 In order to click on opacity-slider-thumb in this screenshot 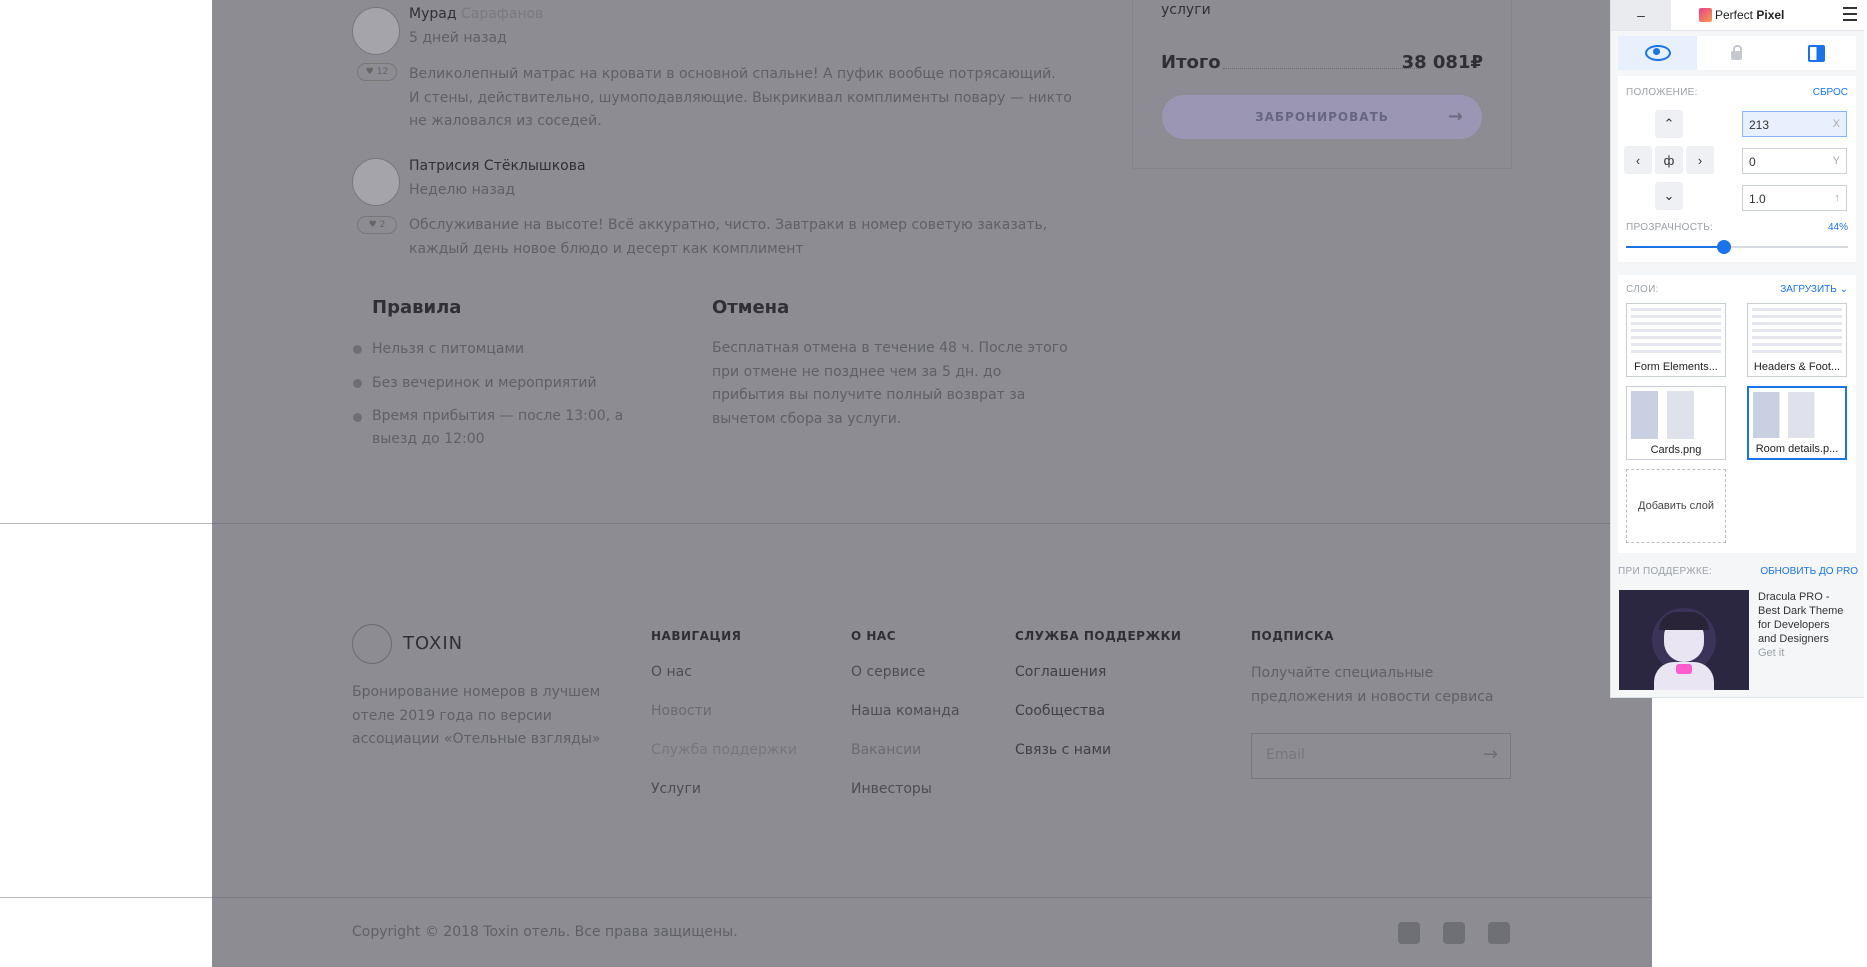, I will do `click(1723, 247)`.